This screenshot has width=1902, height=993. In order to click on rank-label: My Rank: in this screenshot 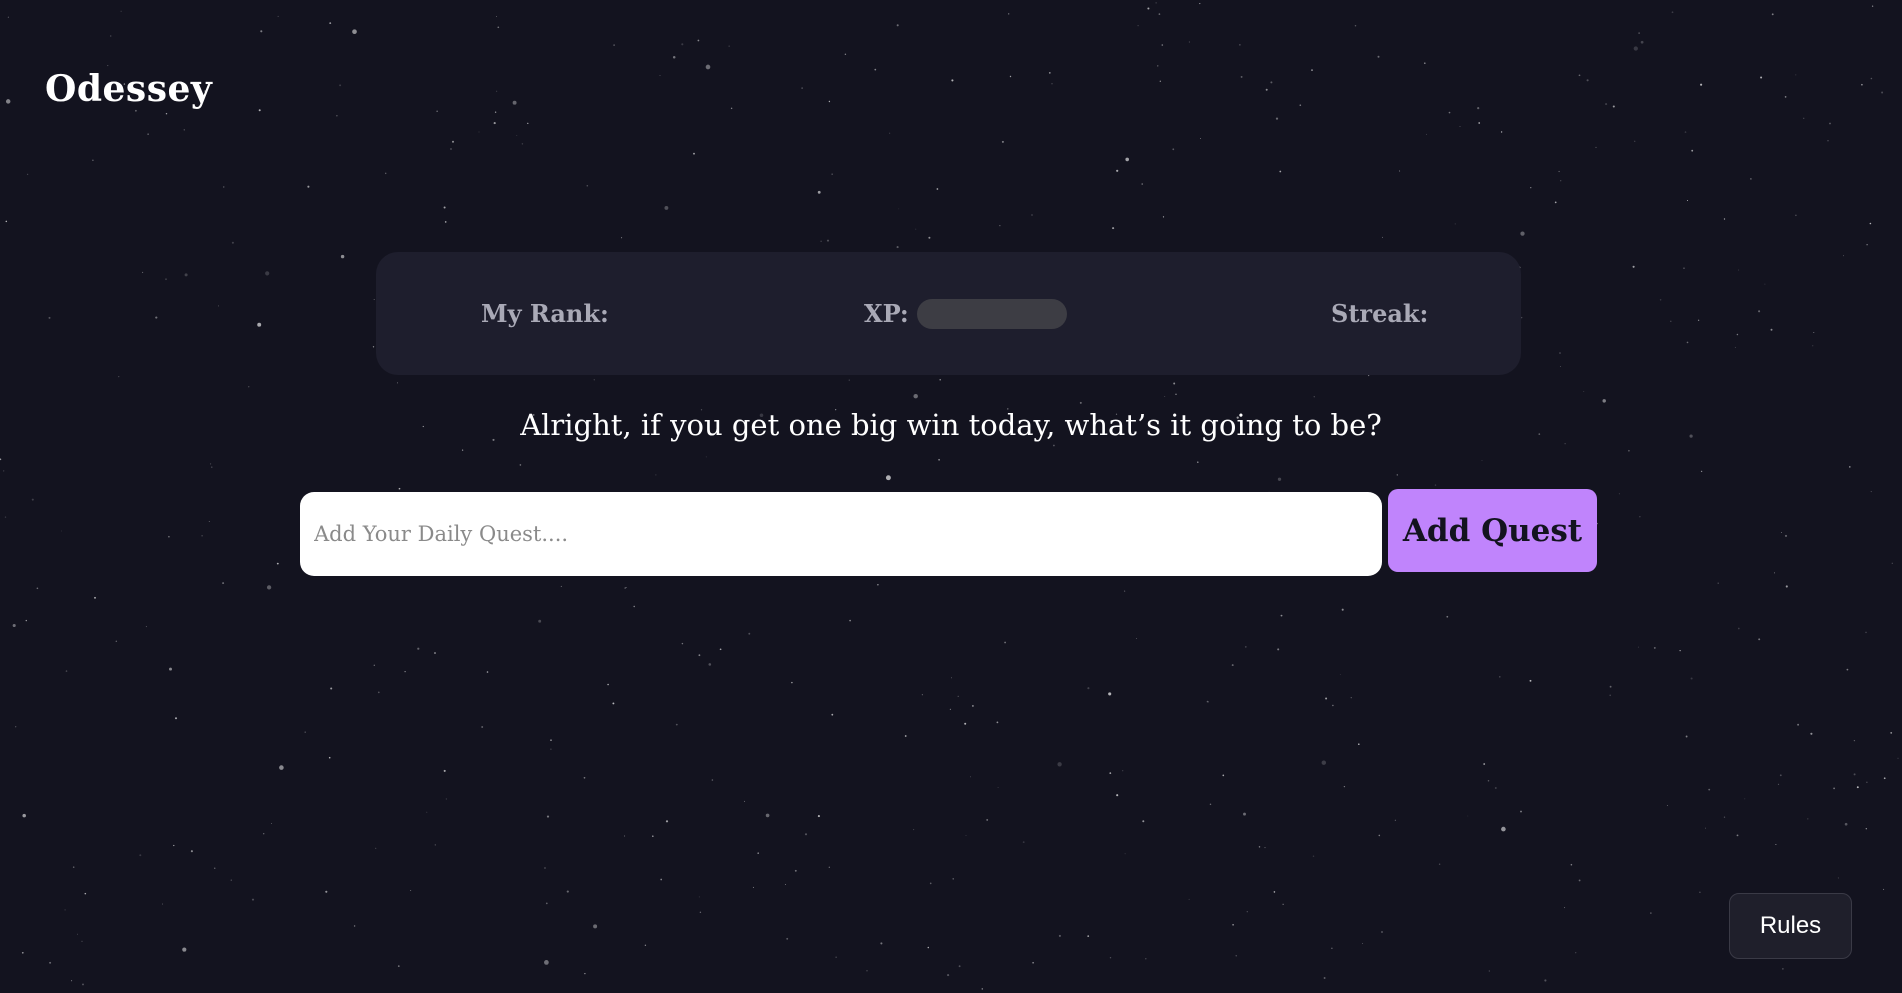, I will do `click(545, 313)`.